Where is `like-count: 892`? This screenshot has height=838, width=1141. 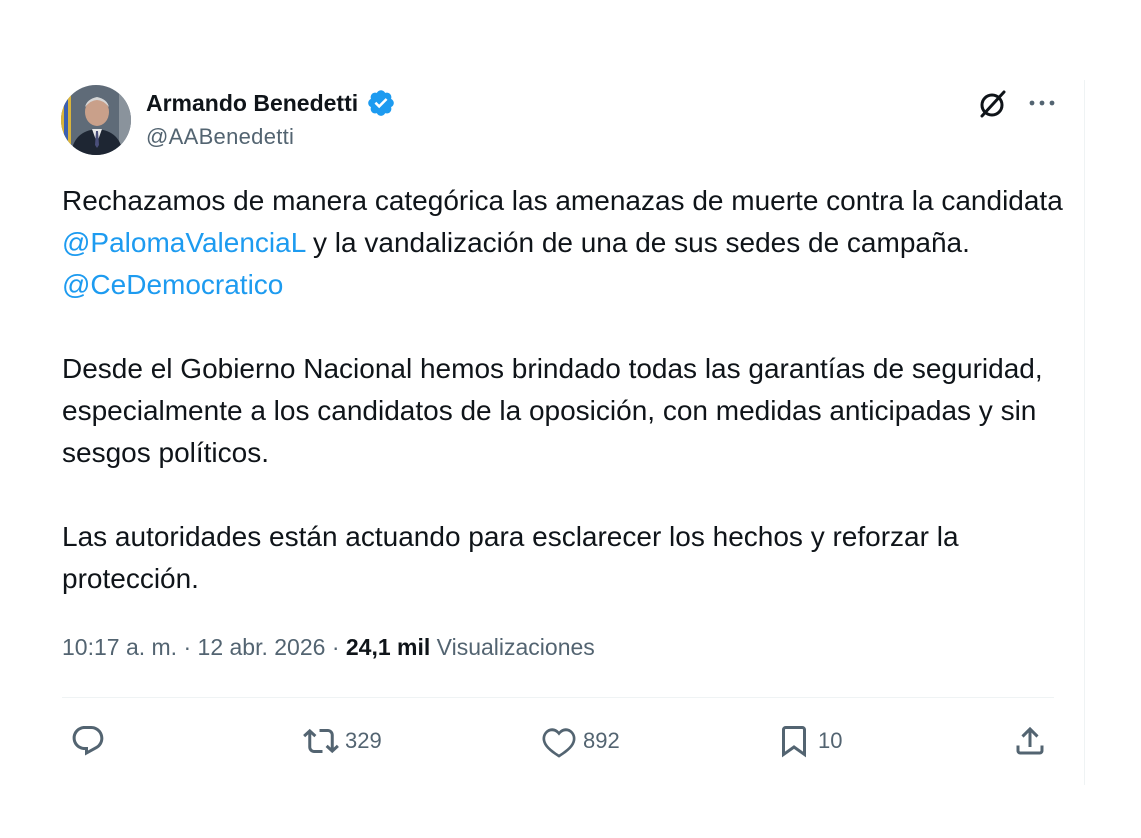
like-count: 892 is located at coordinates (601, 740).